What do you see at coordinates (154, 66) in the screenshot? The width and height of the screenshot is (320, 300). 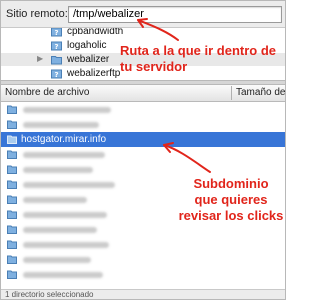 I see `annotation-line: tu servidor` at bounding box center [154, 66].